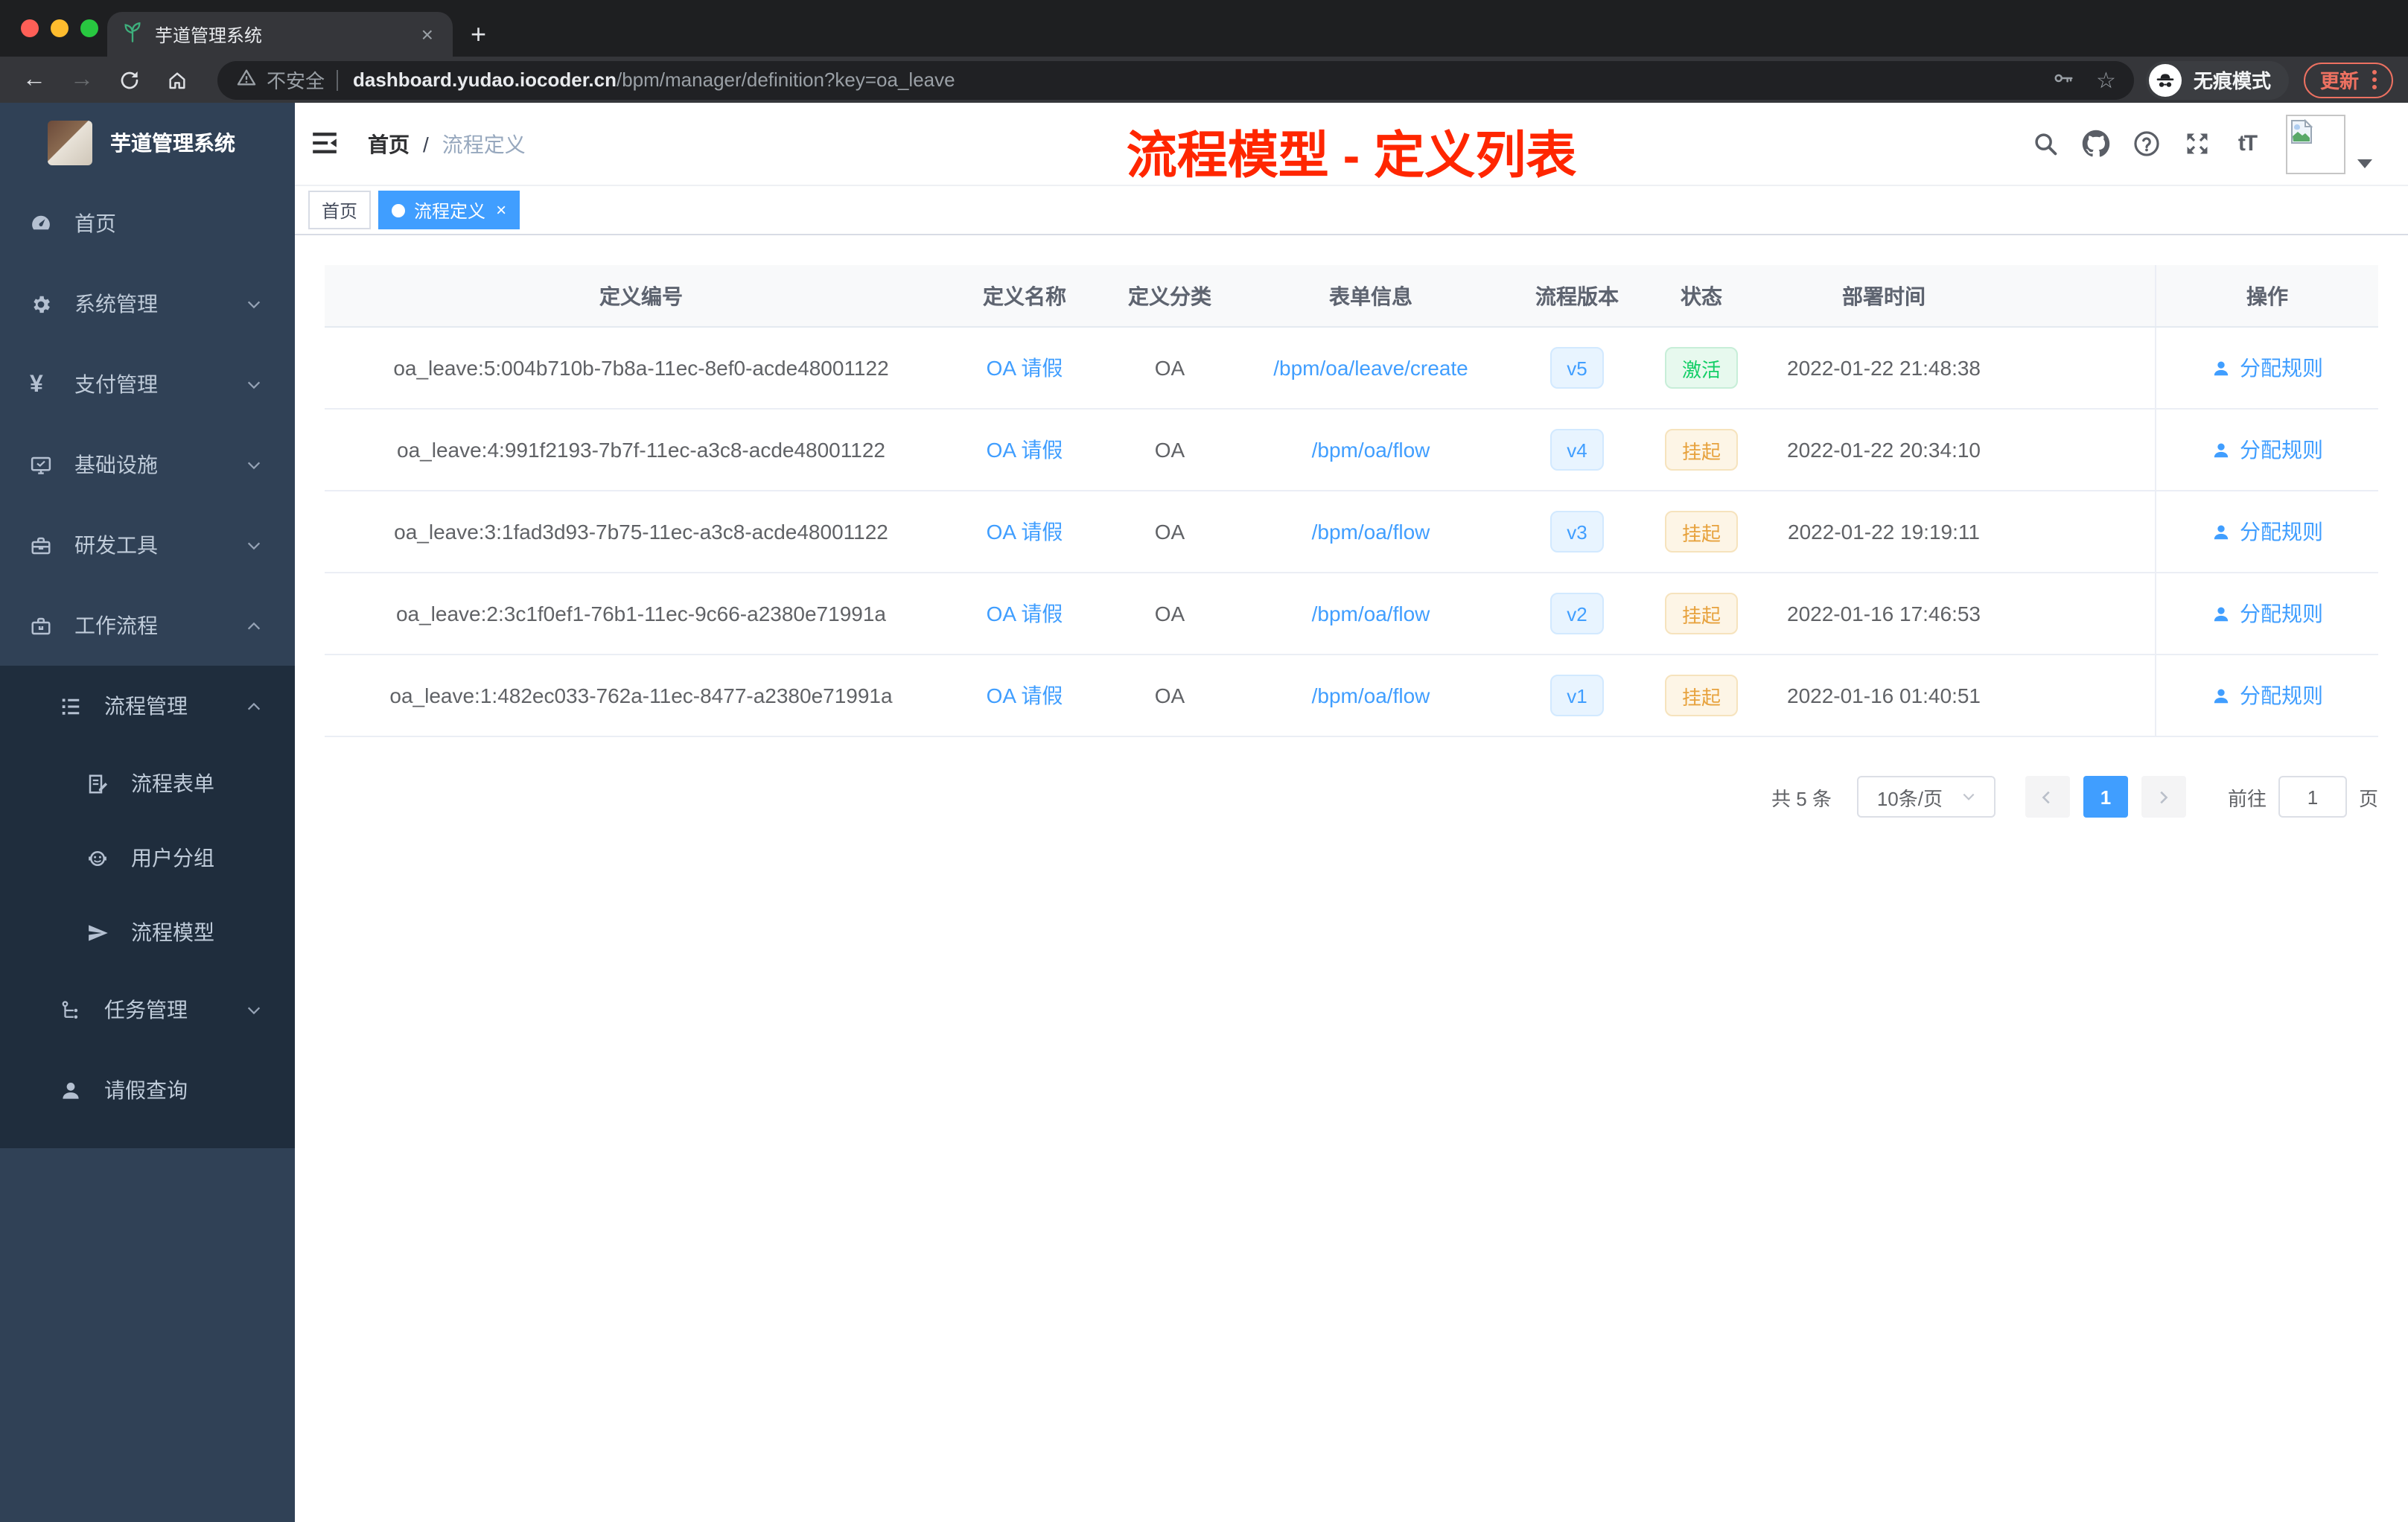 The image size is (2408, 1522). I want to click on prev-page-button, so click(2047, 797).